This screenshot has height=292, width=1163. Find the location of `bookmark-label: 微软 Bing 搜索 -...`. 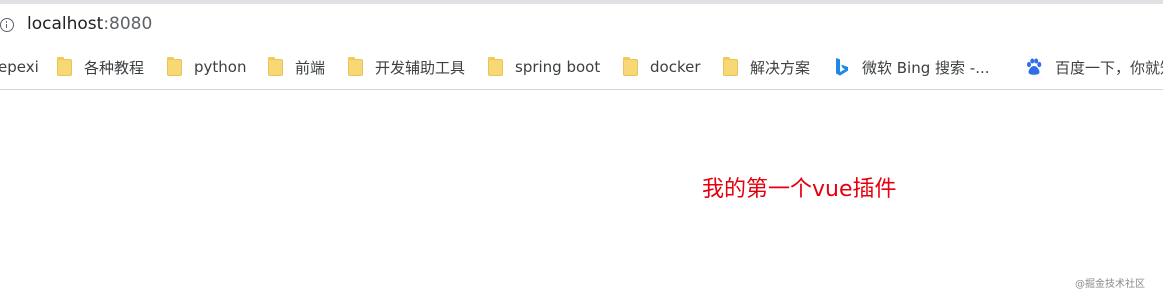

bookmark-label: 微软 Bing 搜索 -... is located at coordinates (926, 67).